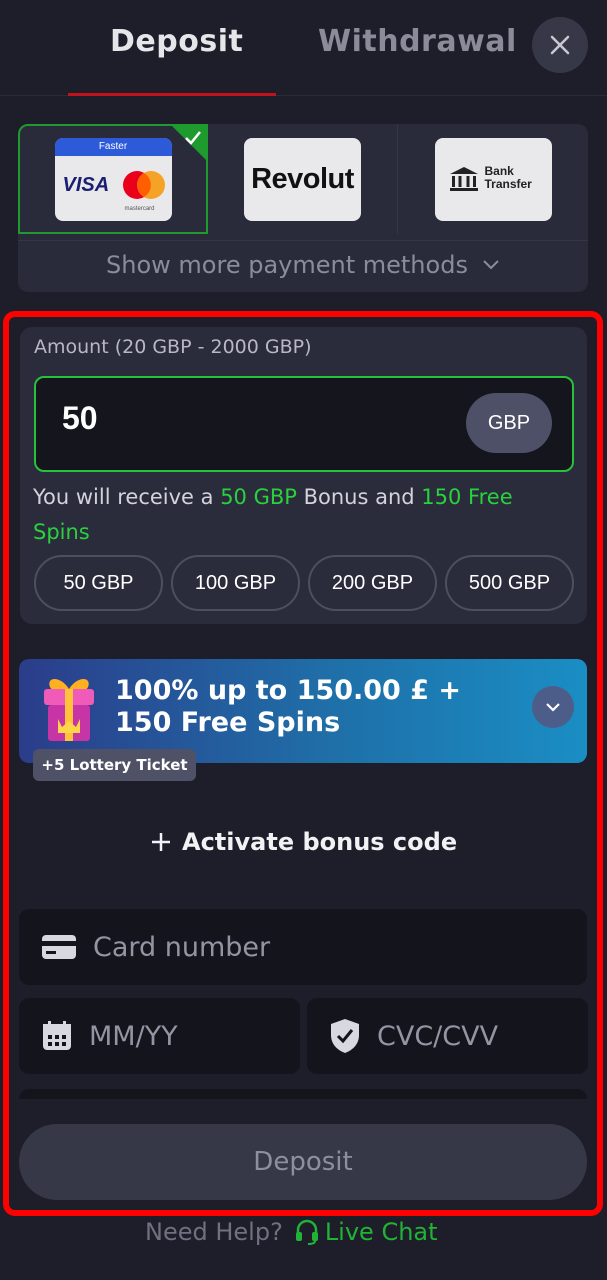  Describe the element at coordinates (193, 138) in the screenshot. I see `check-icon` at that location.